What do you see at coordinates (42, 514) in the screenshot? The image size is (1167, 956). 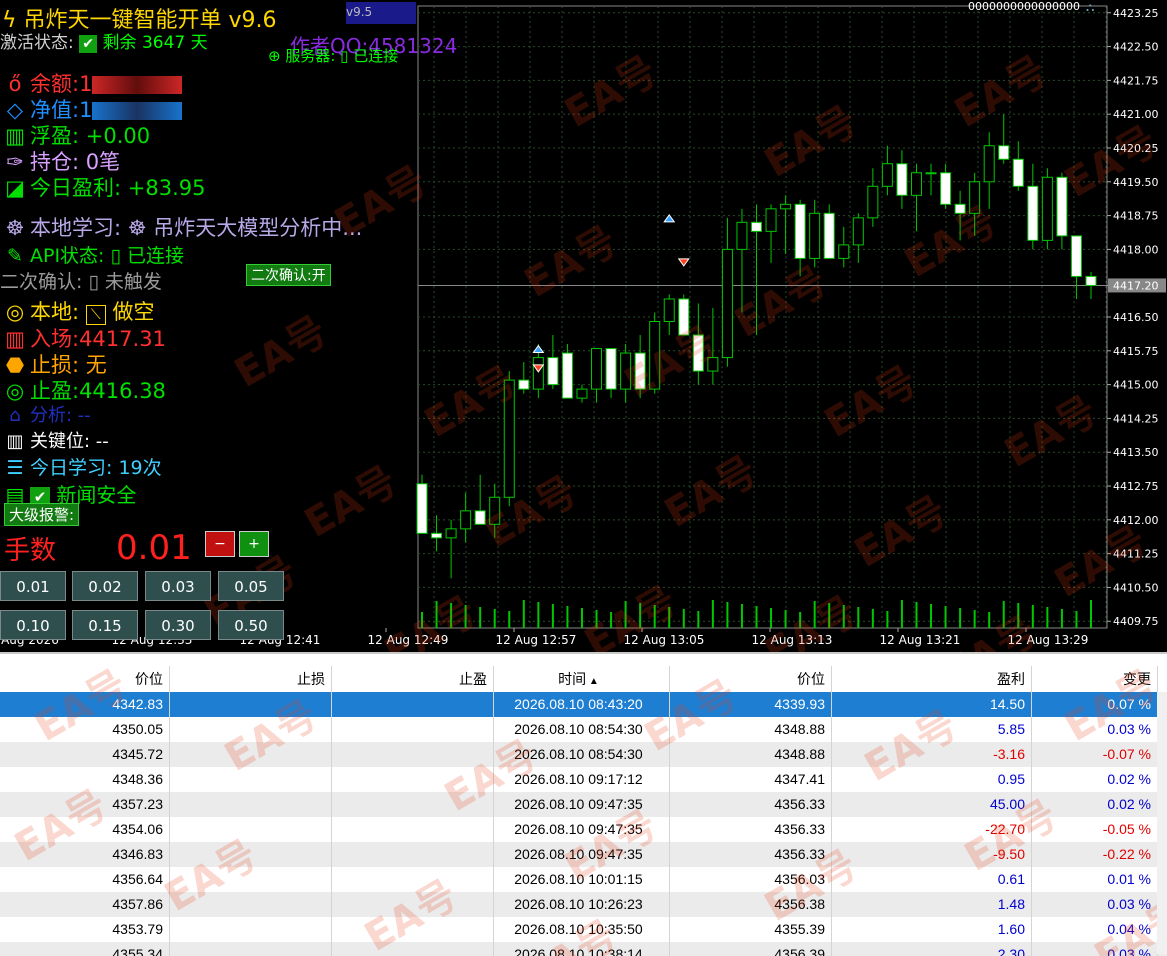 I see `alarm-button: 大级报警:` at bounding box center [42, 514].